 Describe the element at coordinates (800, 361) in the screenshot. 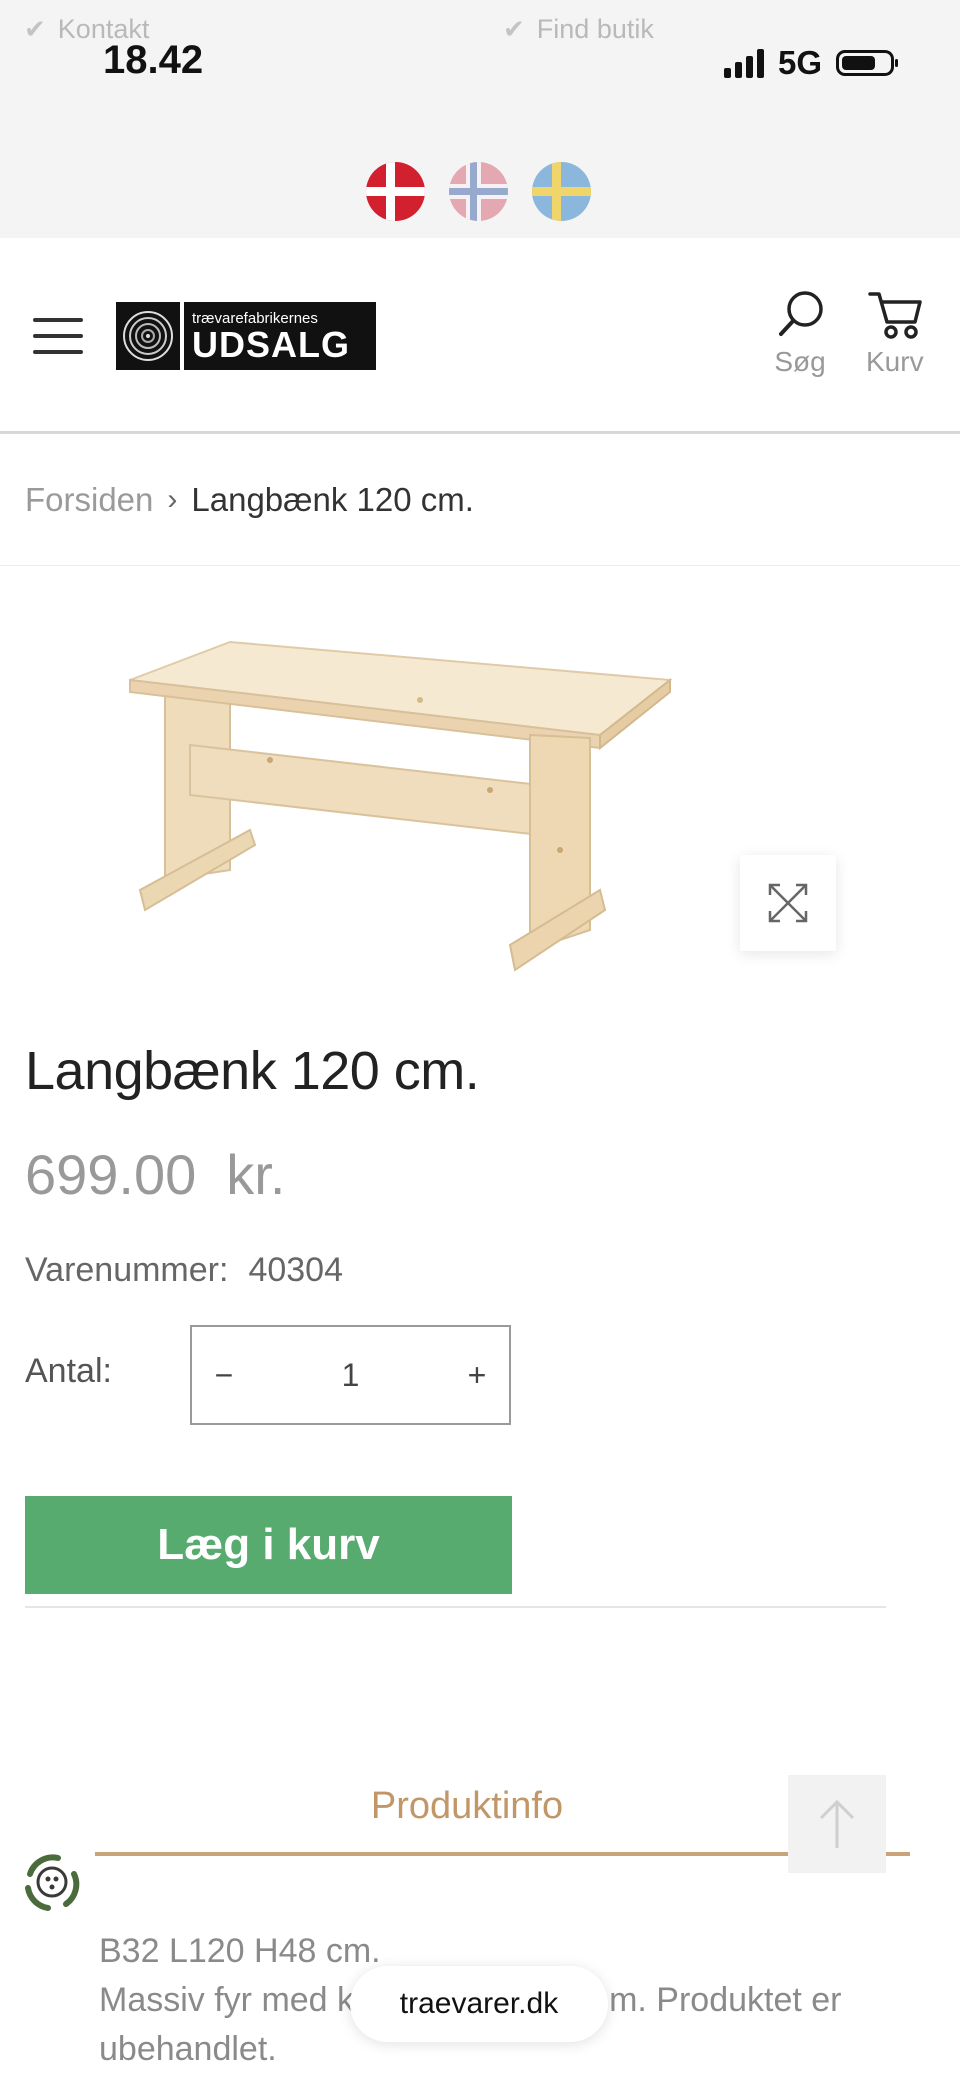

I see `search-label: Søg` at that location.